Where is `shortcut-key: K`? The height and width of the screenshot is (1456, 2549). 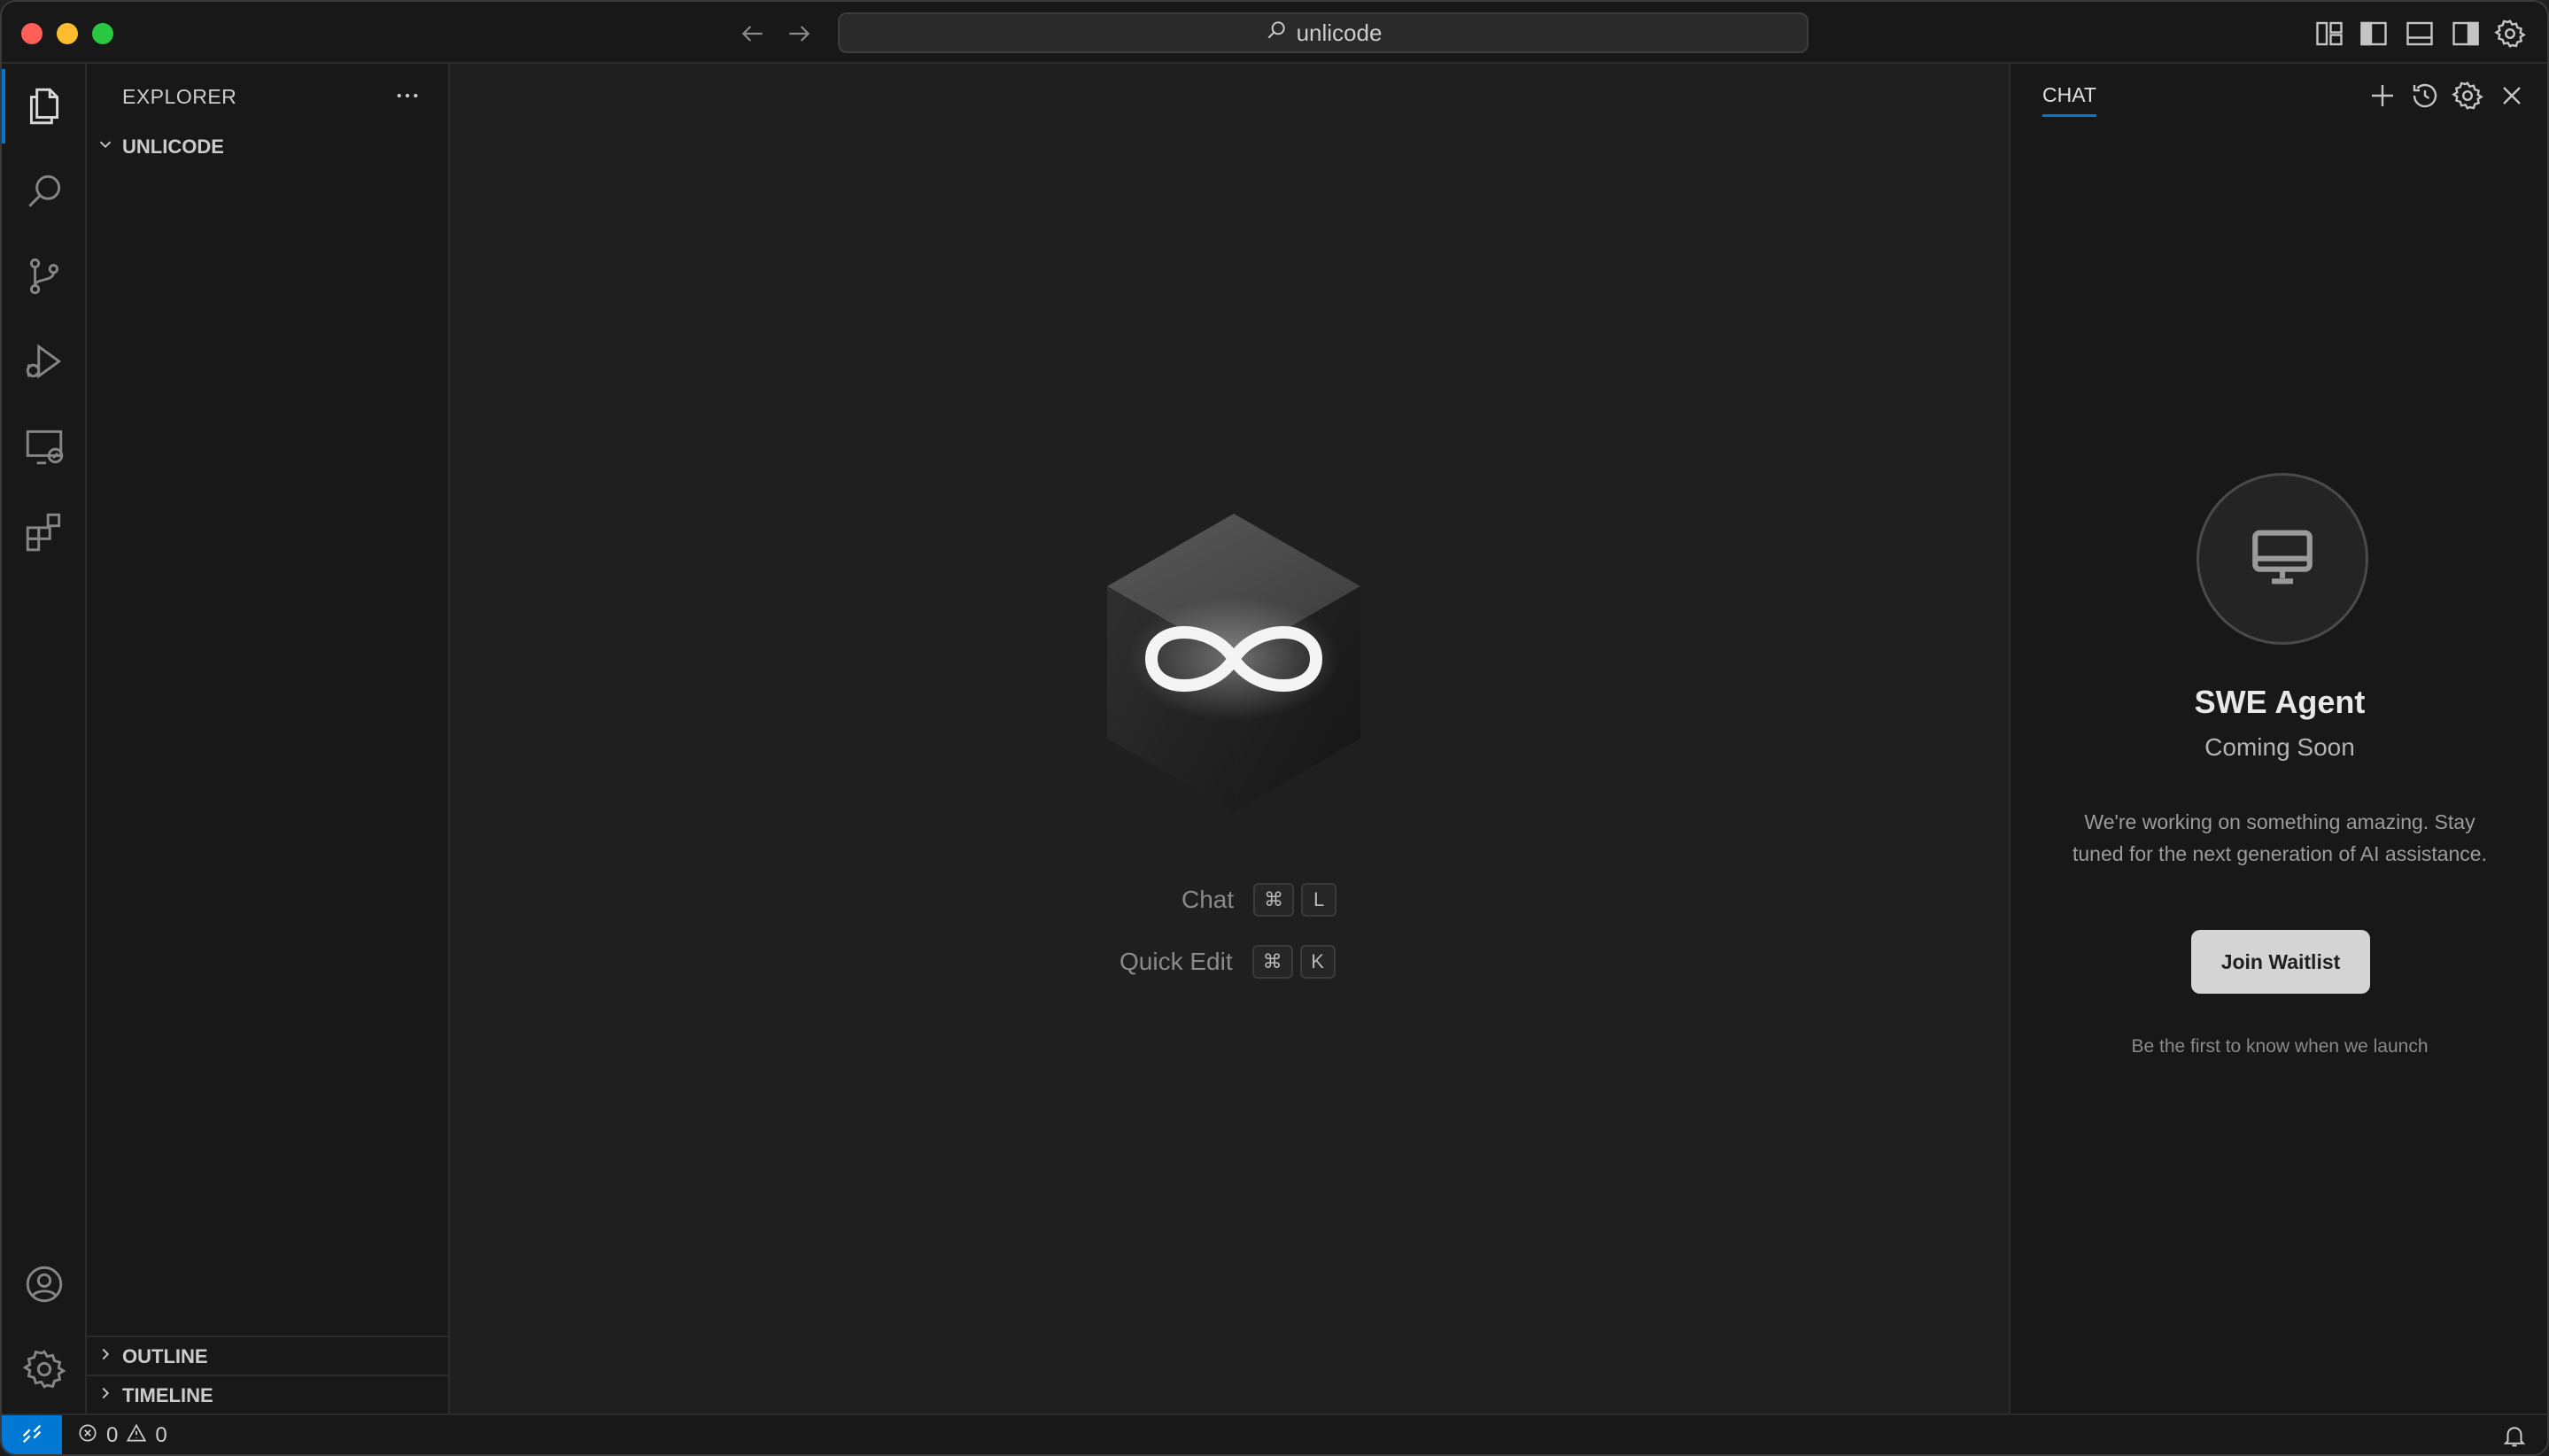
shortcut-key: K is located at coordinates (1317, 962).